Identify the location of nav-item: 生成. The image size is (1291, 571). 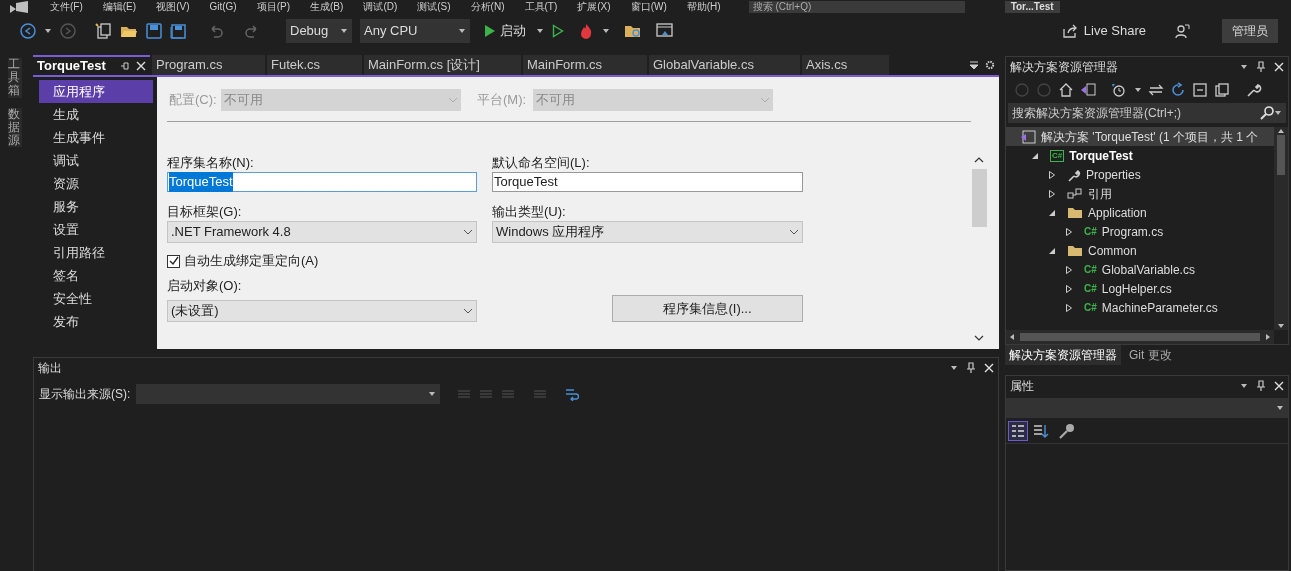
(96, 114).